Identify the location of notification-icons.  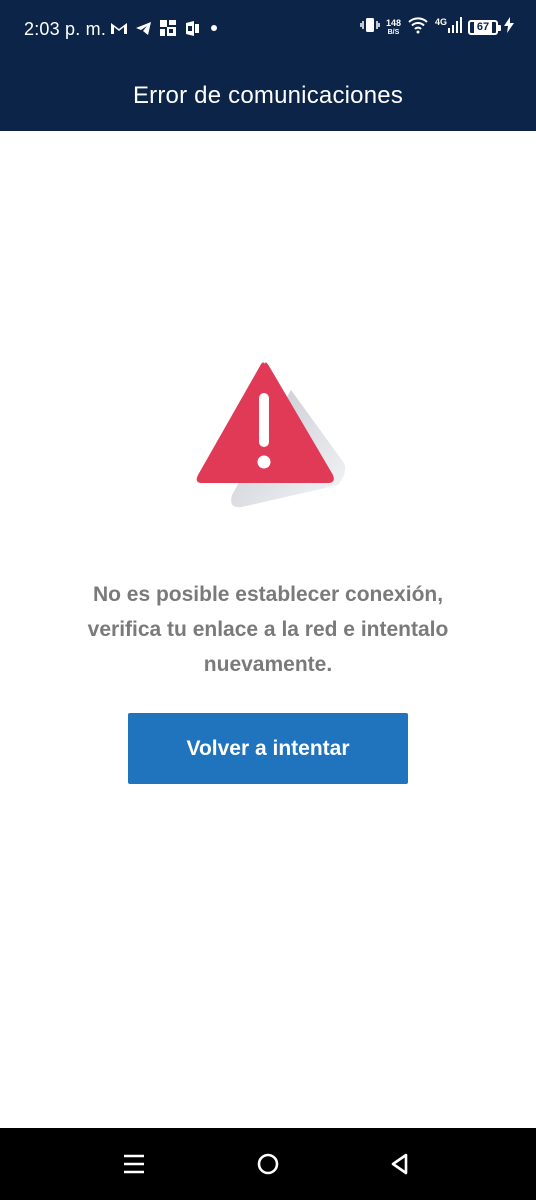
(165, 28).